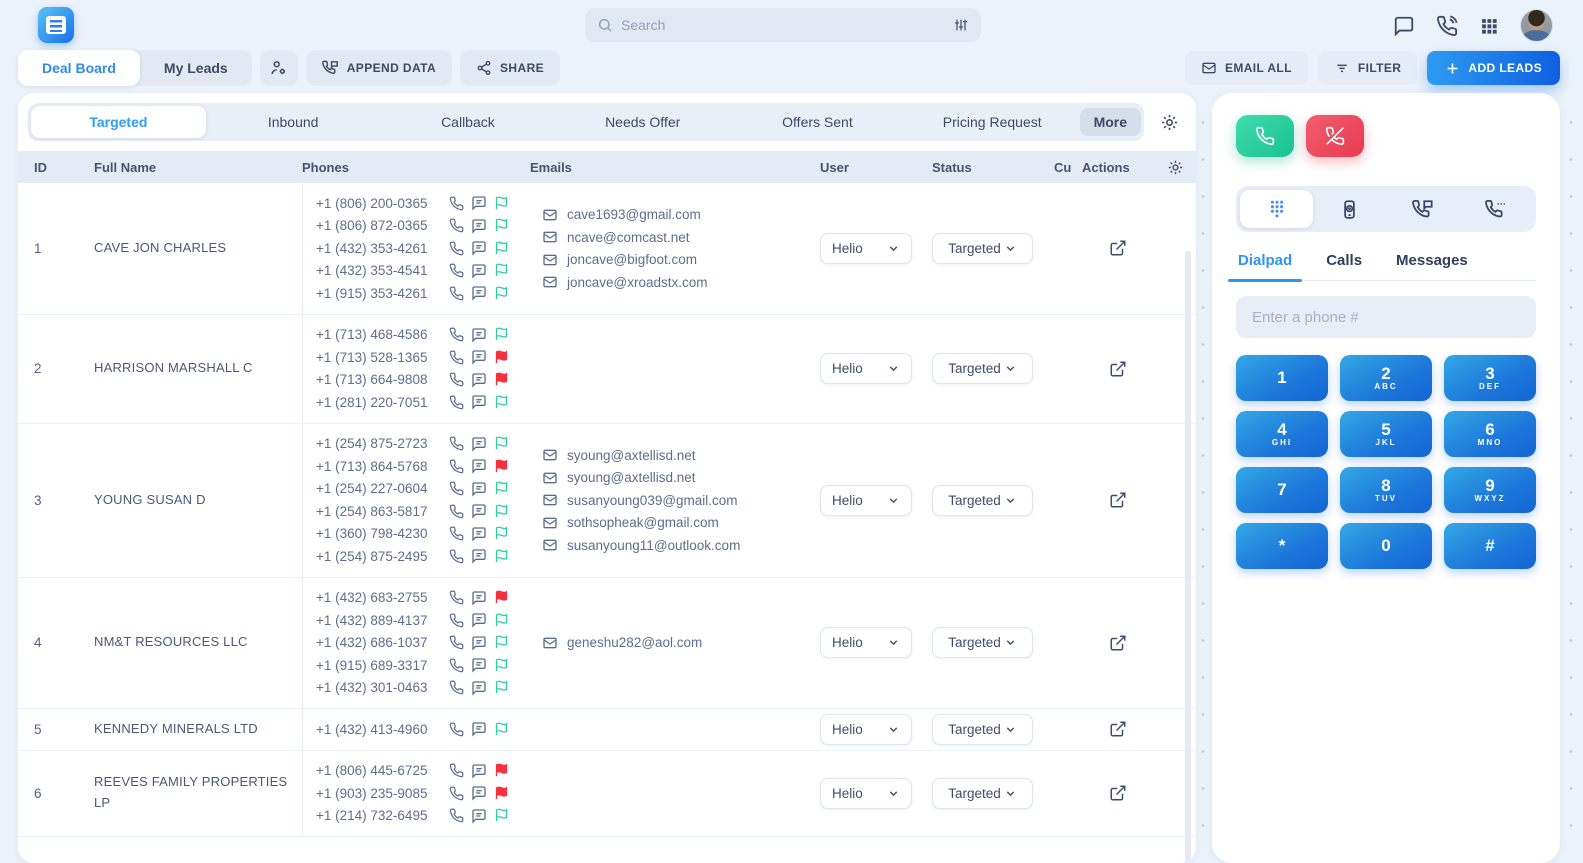 The width and height of the screenshot is (1583, 863). What do you see at coordinates (1246, 68) in the screenshot?
I see `email-all-button: EMAIL ALL` at bounding box center [1246, 68].